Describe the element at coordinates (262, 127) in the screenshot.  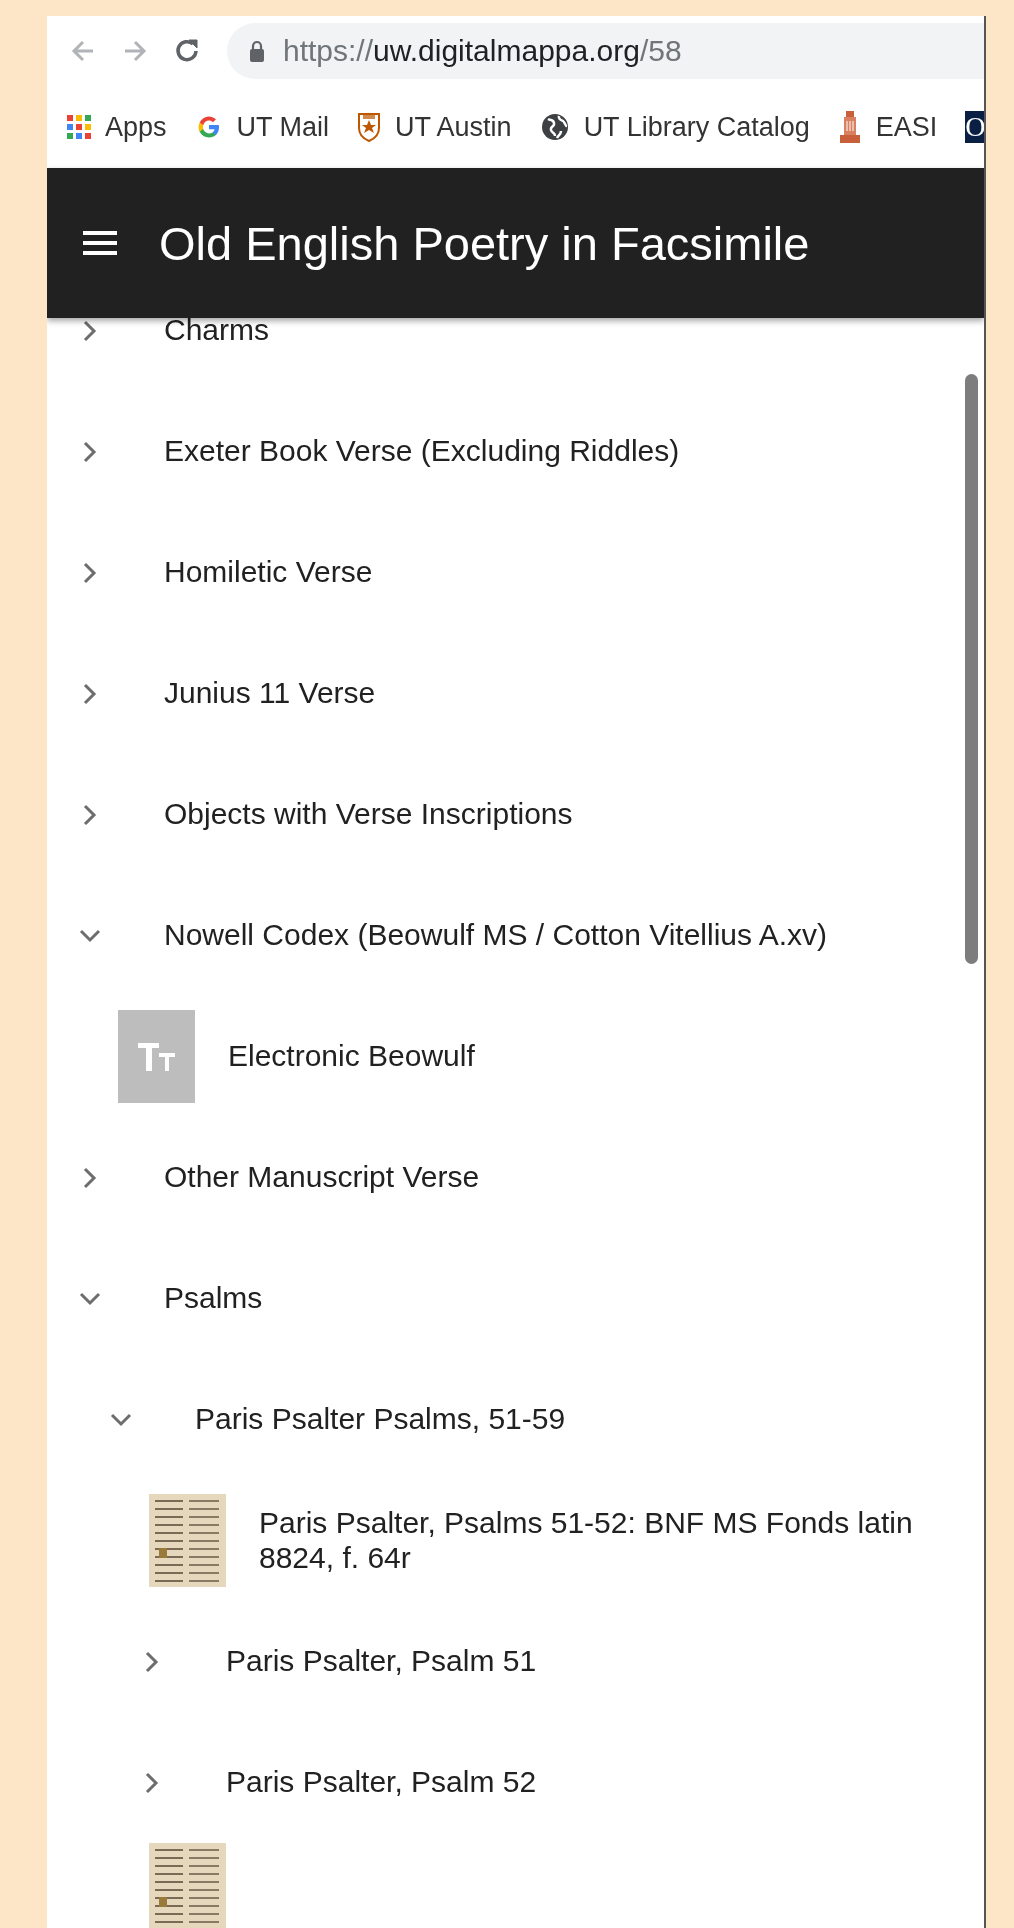
I see `bookmark-link: UT Mail` at that location.